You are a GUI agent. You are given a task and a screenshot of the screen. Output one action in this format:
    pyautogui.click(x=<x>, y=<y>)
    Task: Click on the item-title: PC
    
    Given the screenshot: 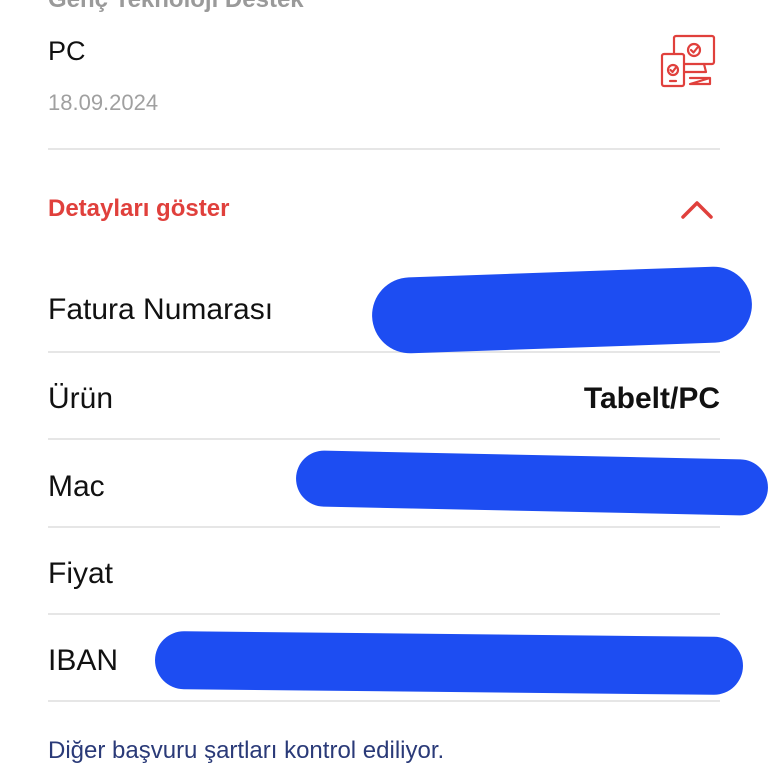 What is the action you would take?
    pyautogui.click(x=67, y=51)
    